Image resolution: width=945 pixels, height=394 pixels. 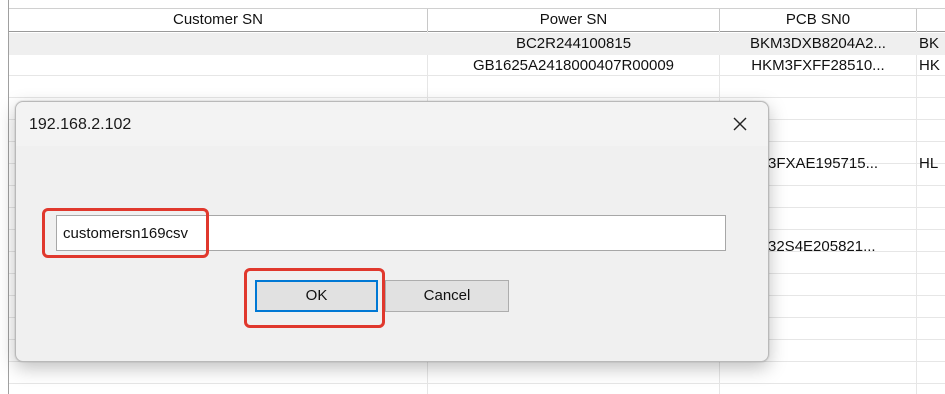 I want to click on table-row: BC2R244100815 BKM3DXB8204A2... BK, so click(x=477, y=44).